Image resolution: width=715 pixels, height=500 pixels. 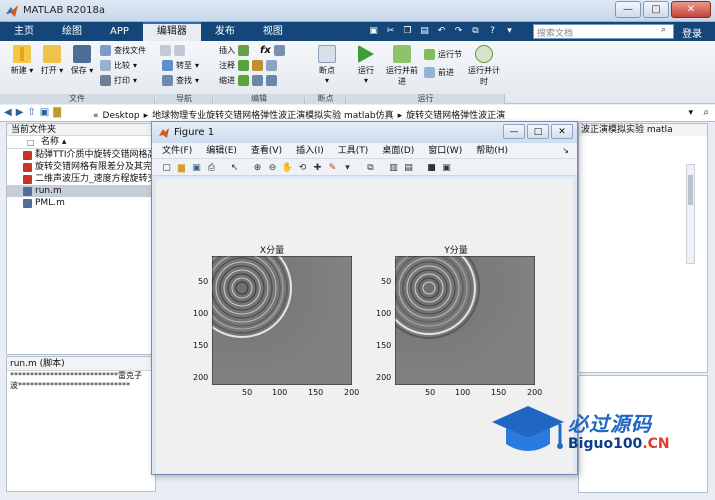 What do you see at coordinates (407, 31) in the screenshot?
I see `copy-icon: ❐` at bounding box center [407, 31].